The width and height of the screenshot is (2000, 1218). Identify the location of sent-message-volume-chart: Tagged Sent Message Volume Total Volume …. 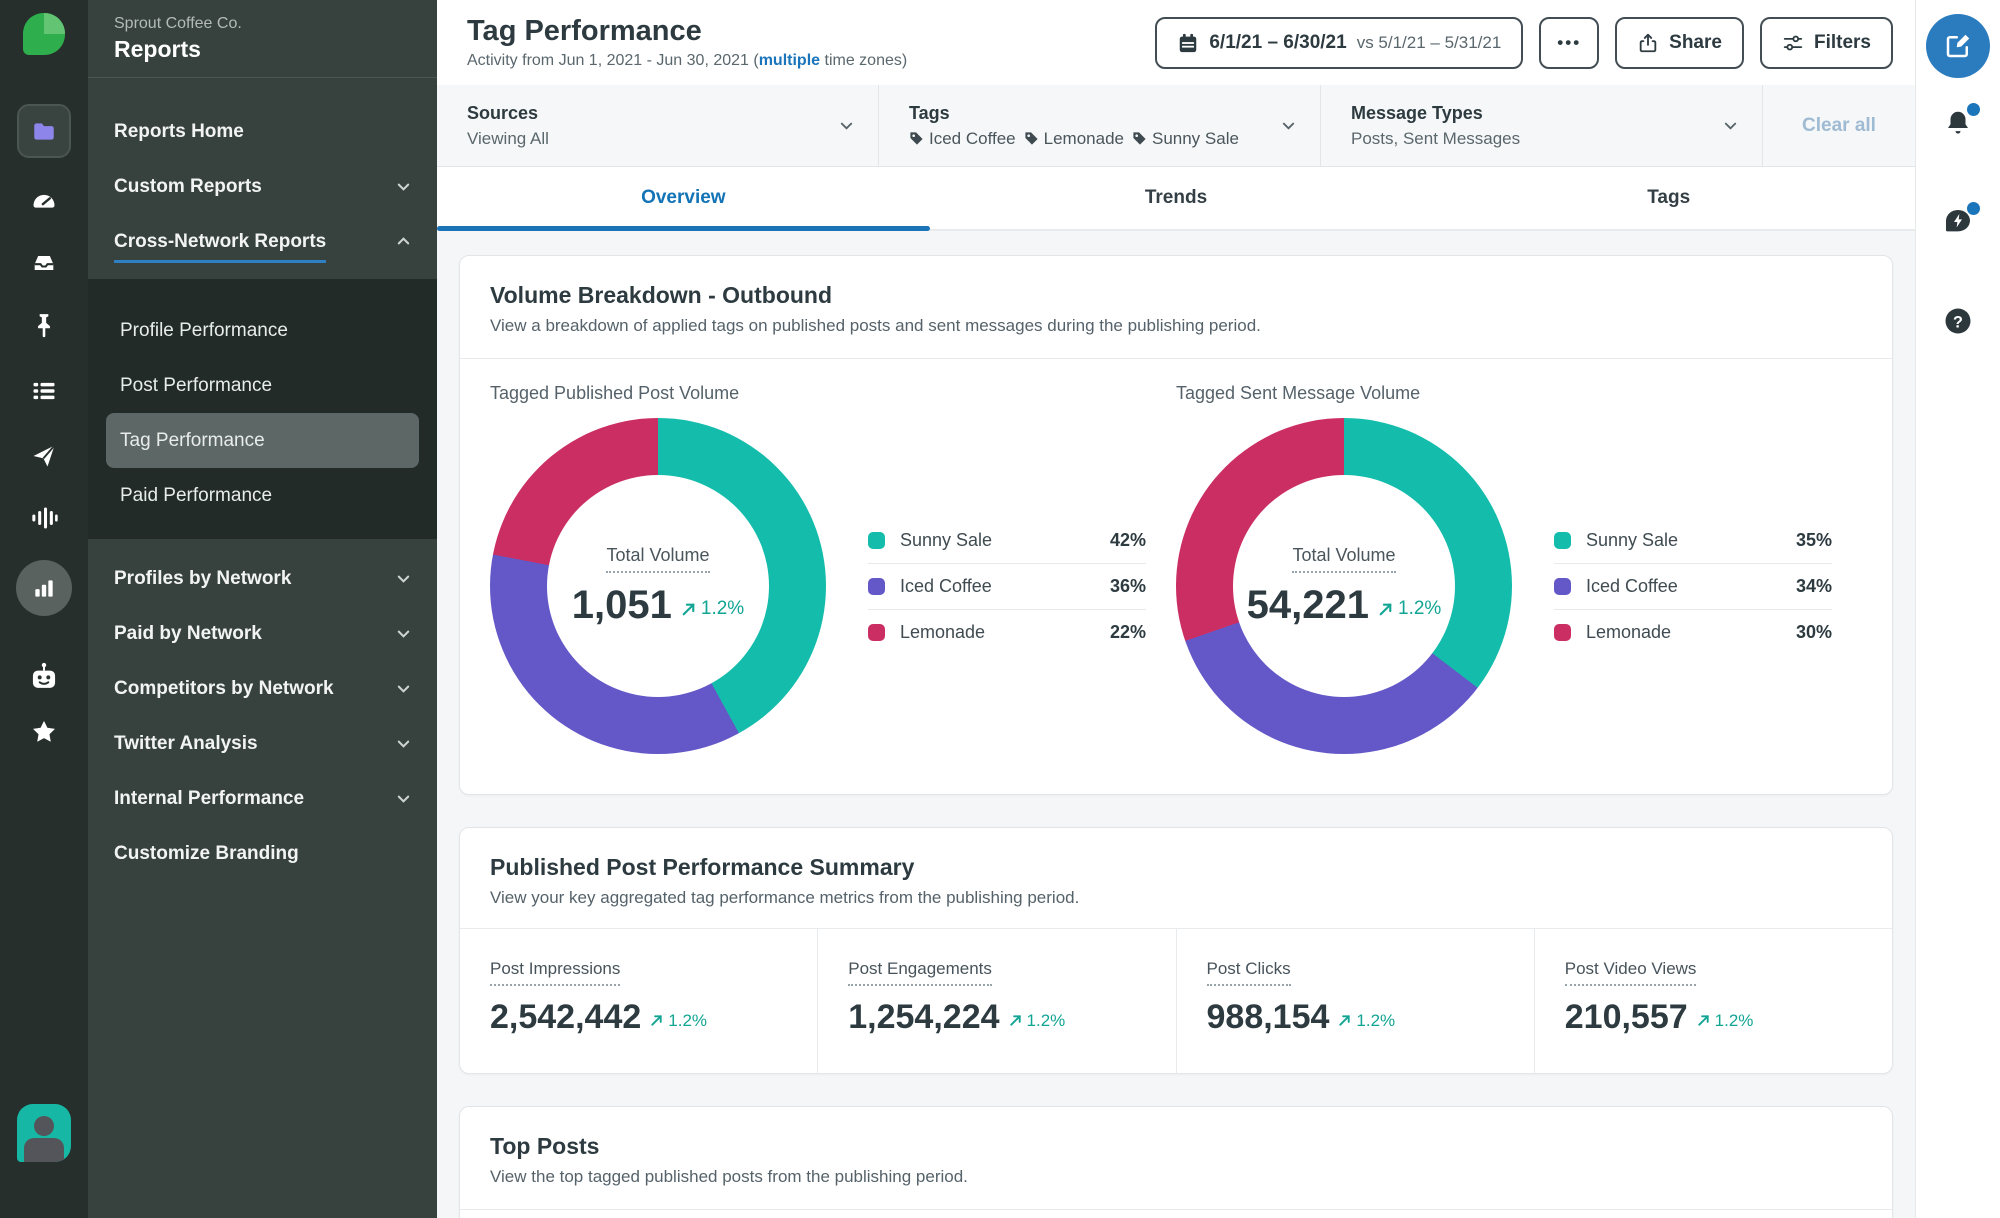
(1519, 568).